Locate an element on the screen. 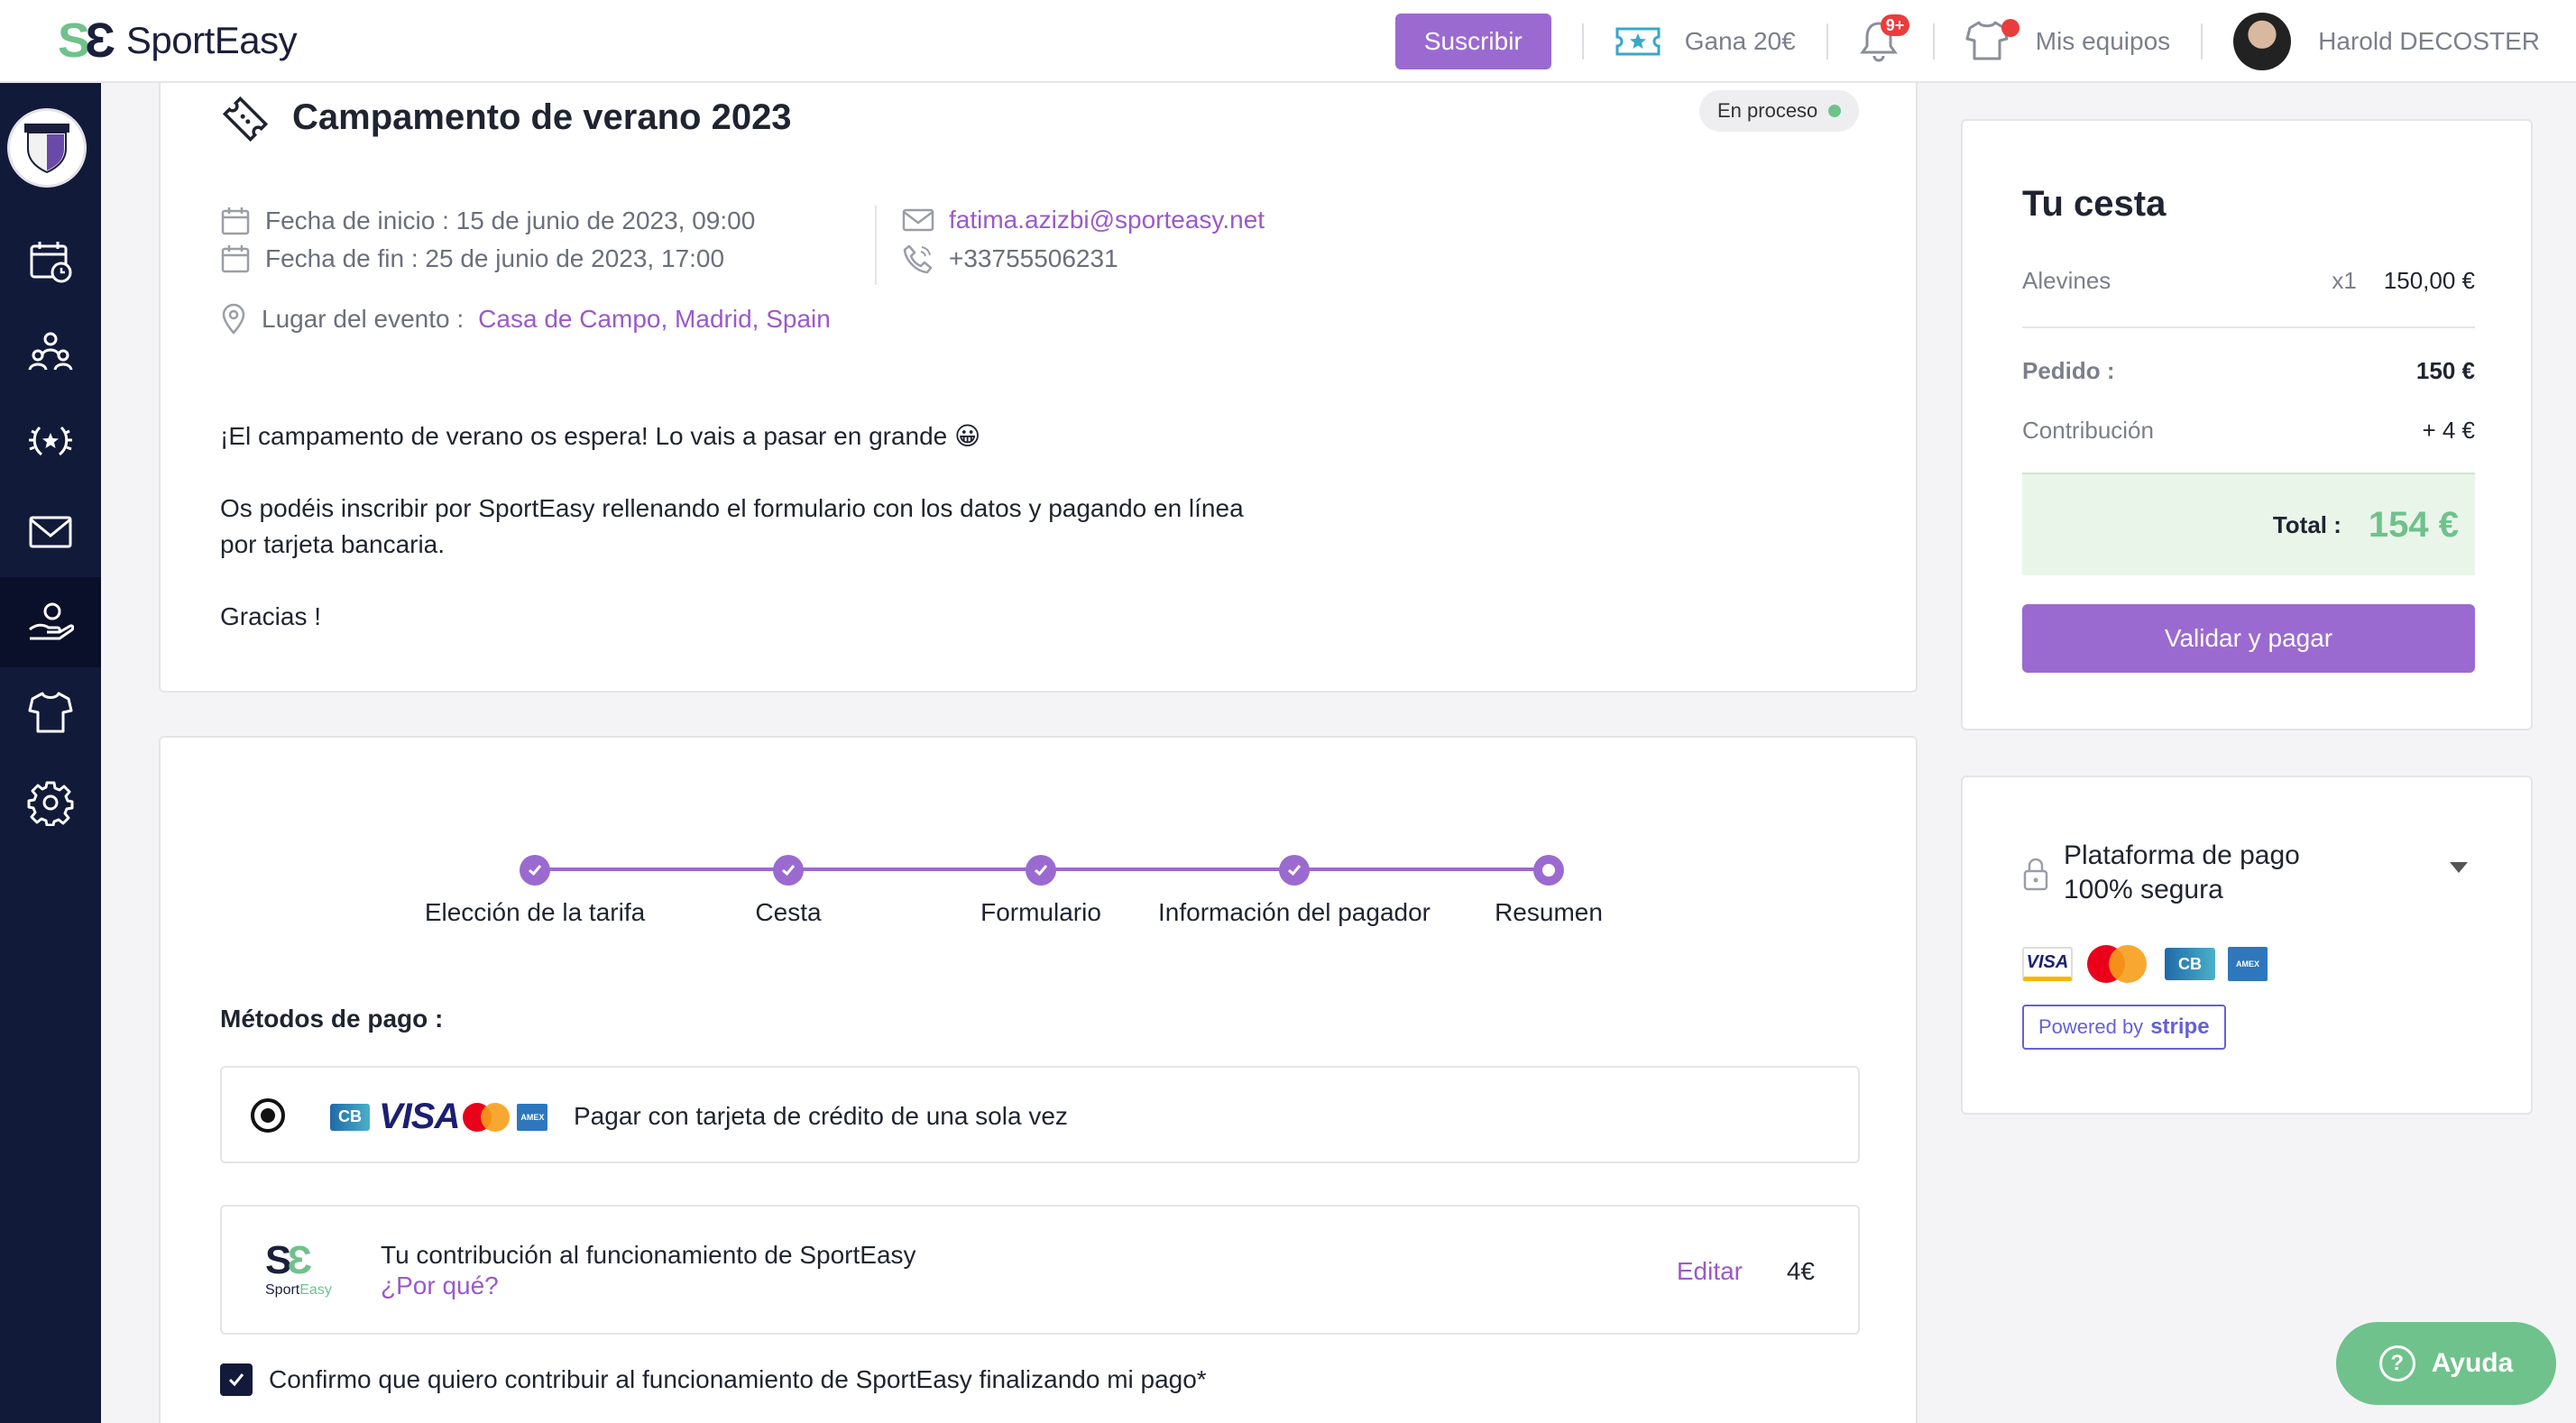 The width and height of the screenshot is (2576, 1423). lock-icon is located at coordinates (2035, 874).